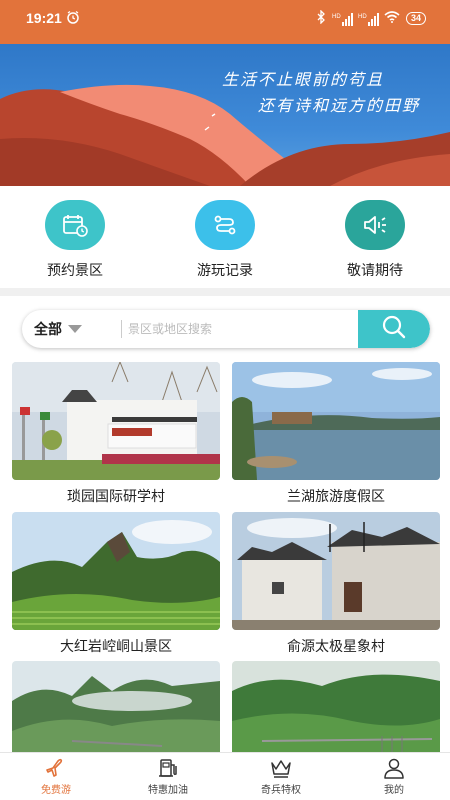  I want to click on alarm-icon, so click(73, 19).